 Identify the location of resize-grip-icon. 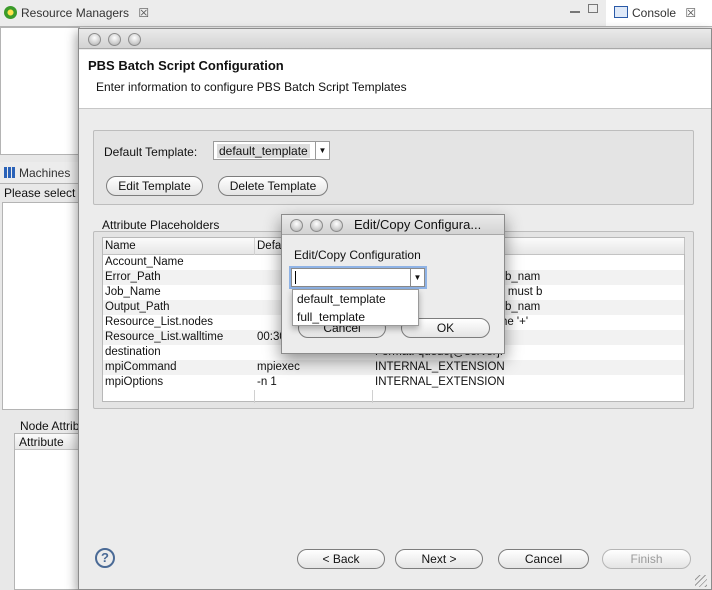
(701, 581).